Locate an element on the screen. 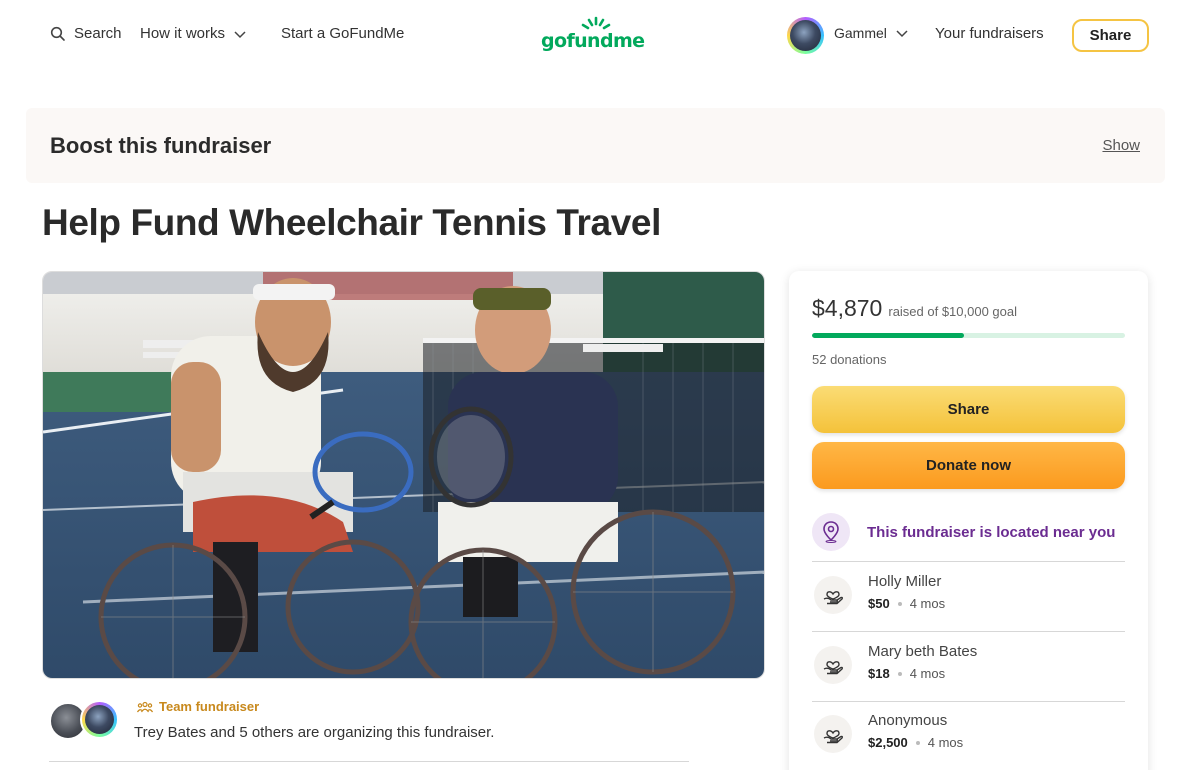 This screenshot has width=1200, height=770. user-avatar is located at coordinates (805, 35).